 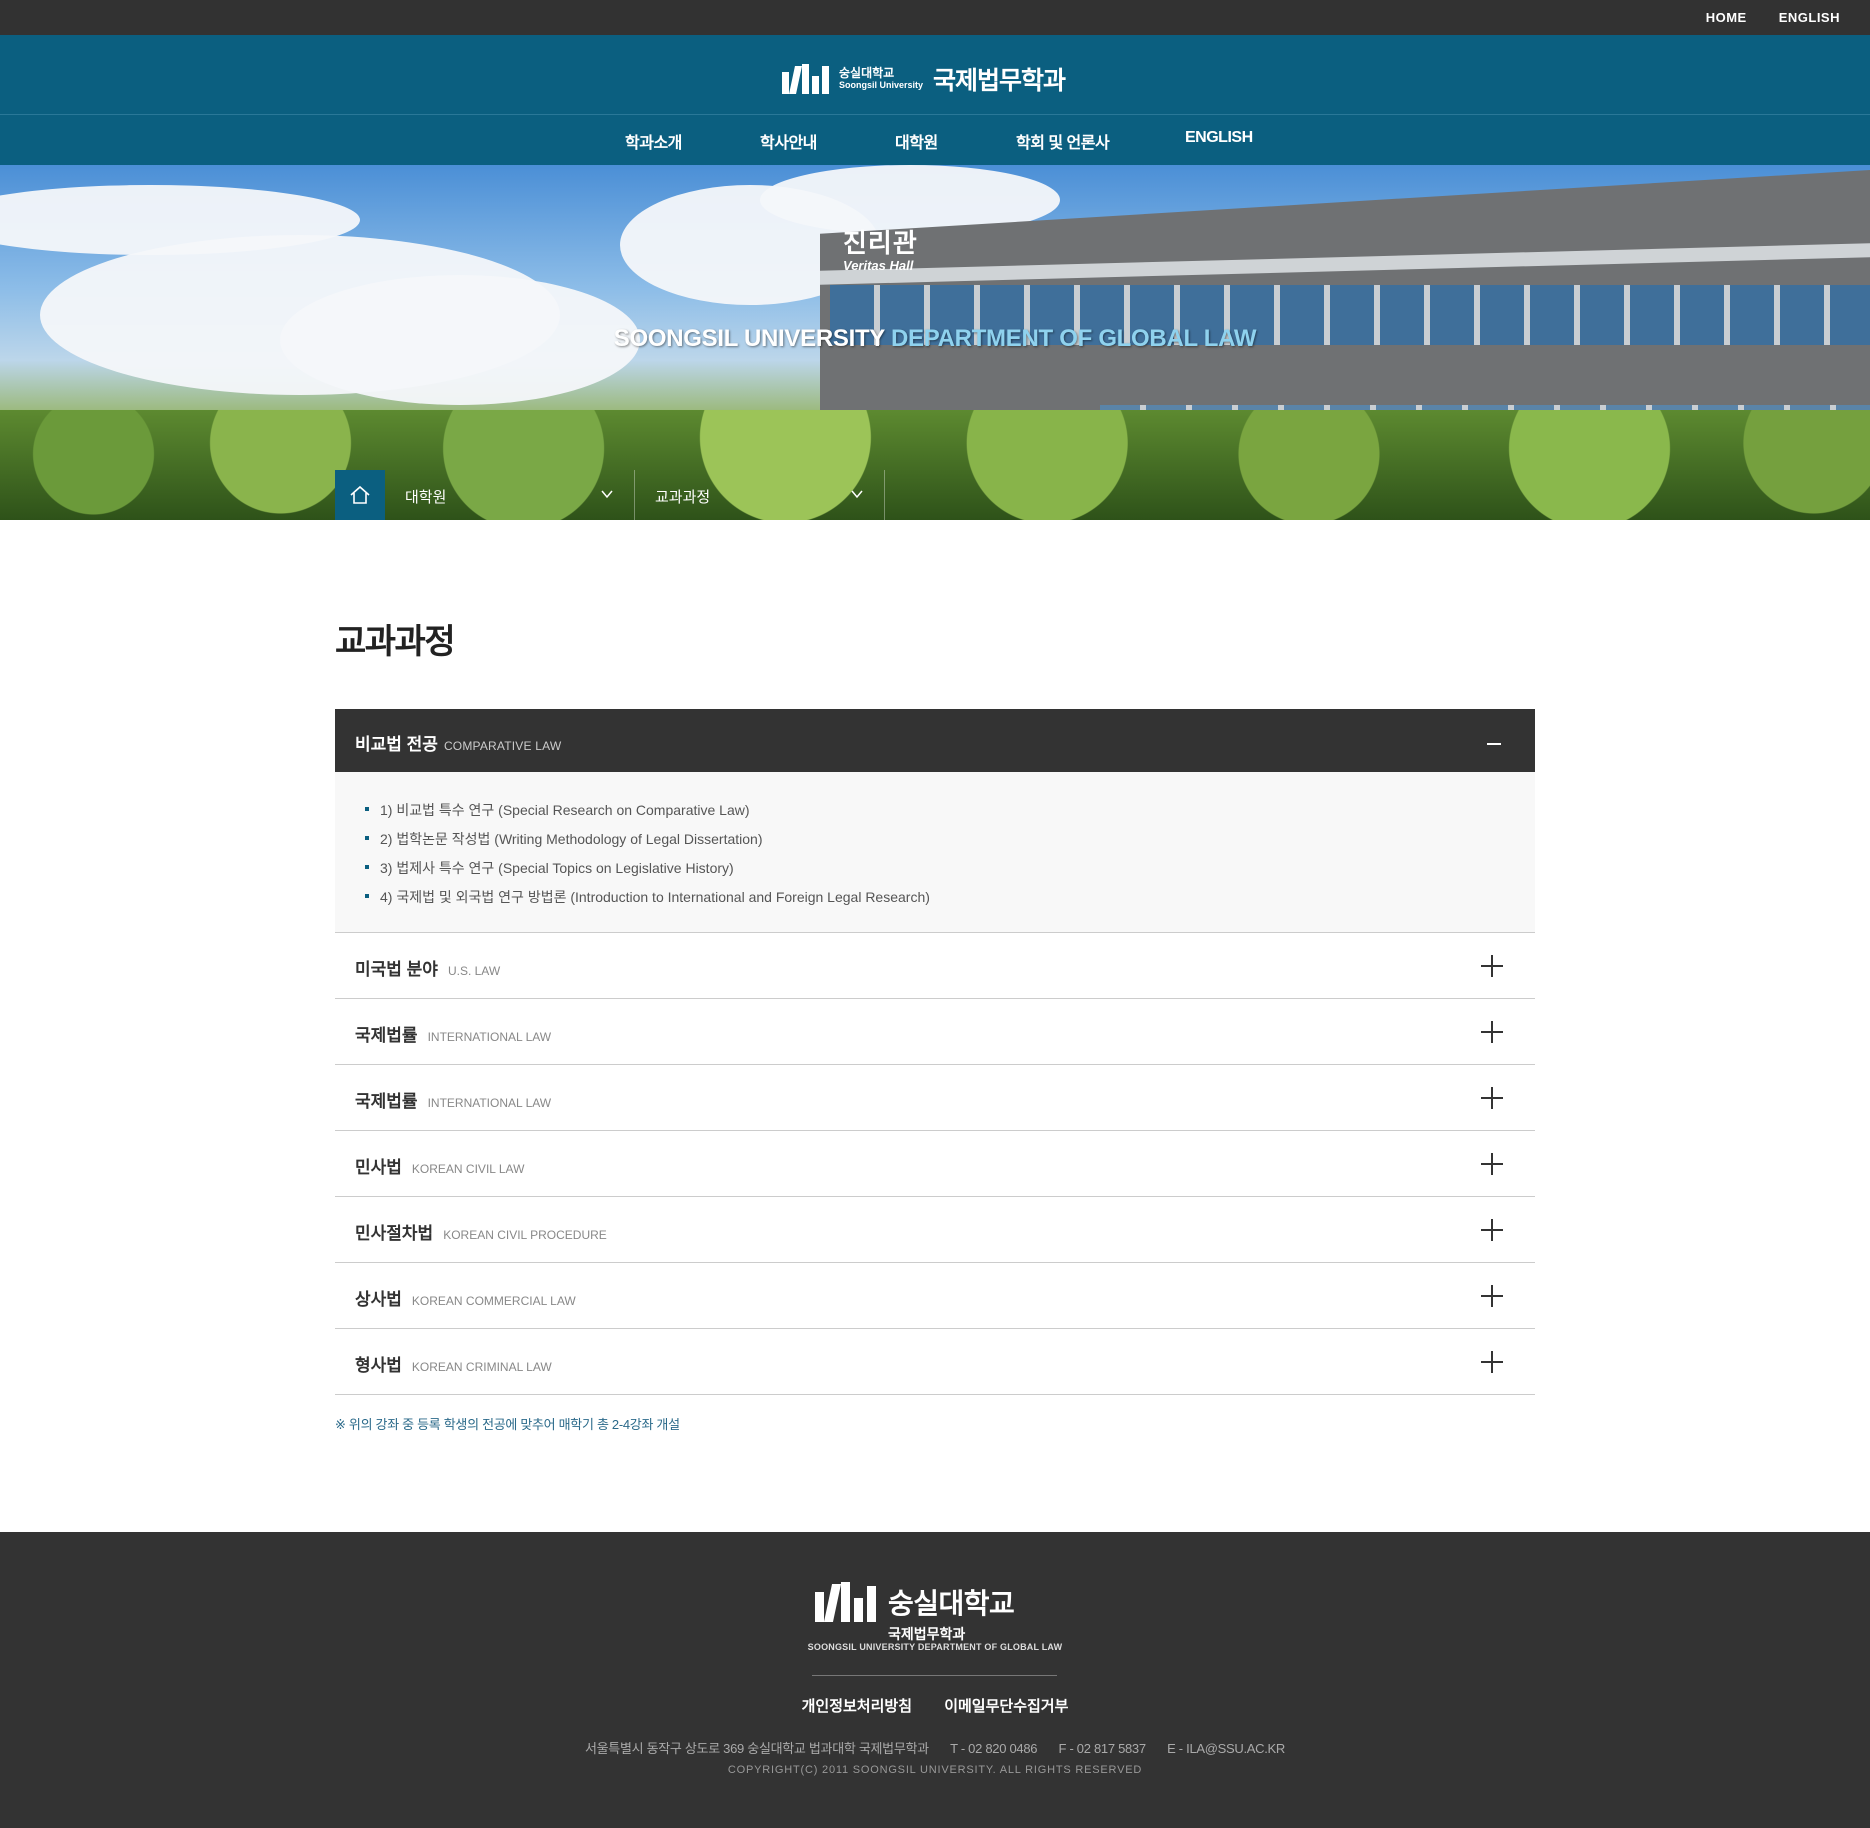 What do you see at coordinates (935, 1362) in the screenshot?
I see `accordion-header-criminal-law: 형사법 KOREAN CRIMINAL LAW` at bounding box center [935, 1362].